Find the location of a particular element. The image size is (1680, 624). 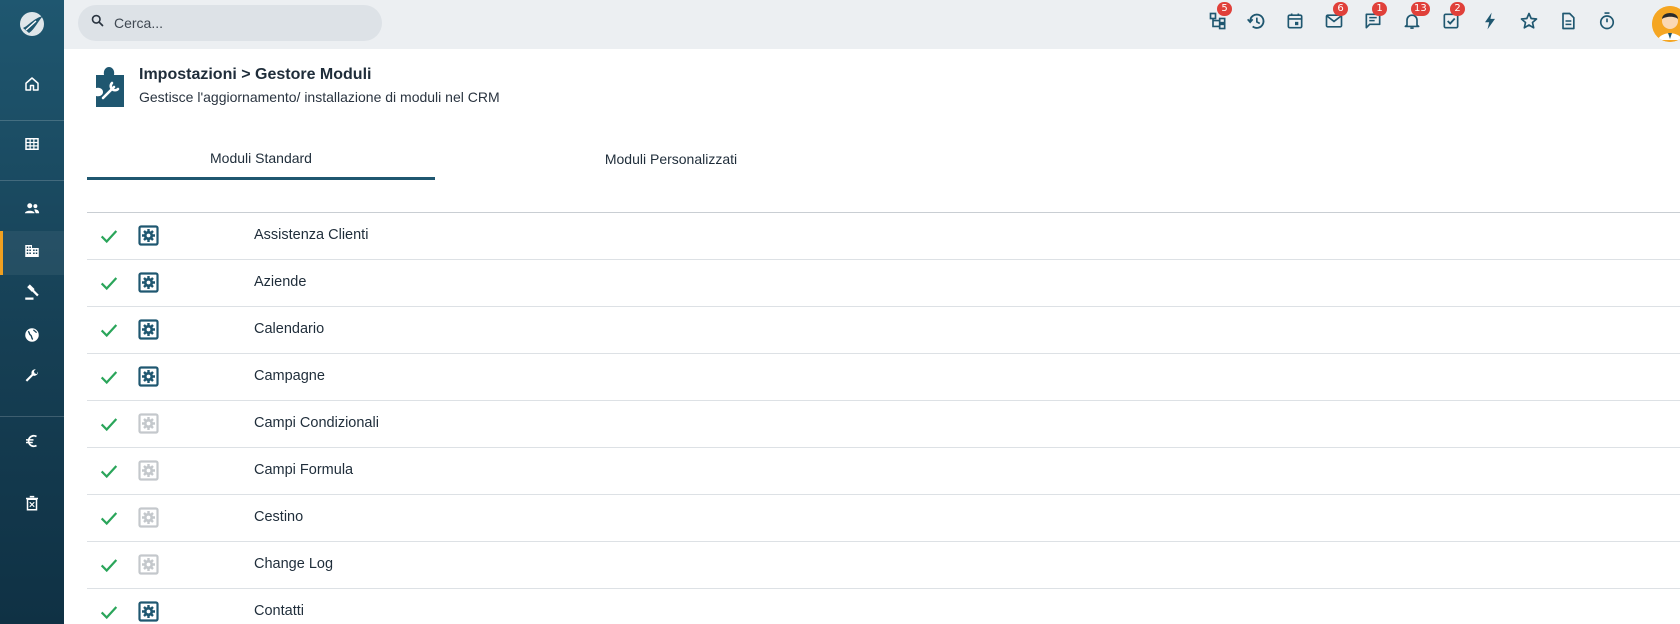

page-title: Impostazioni > Gestore Moduli is located at coordinates (255, 74).